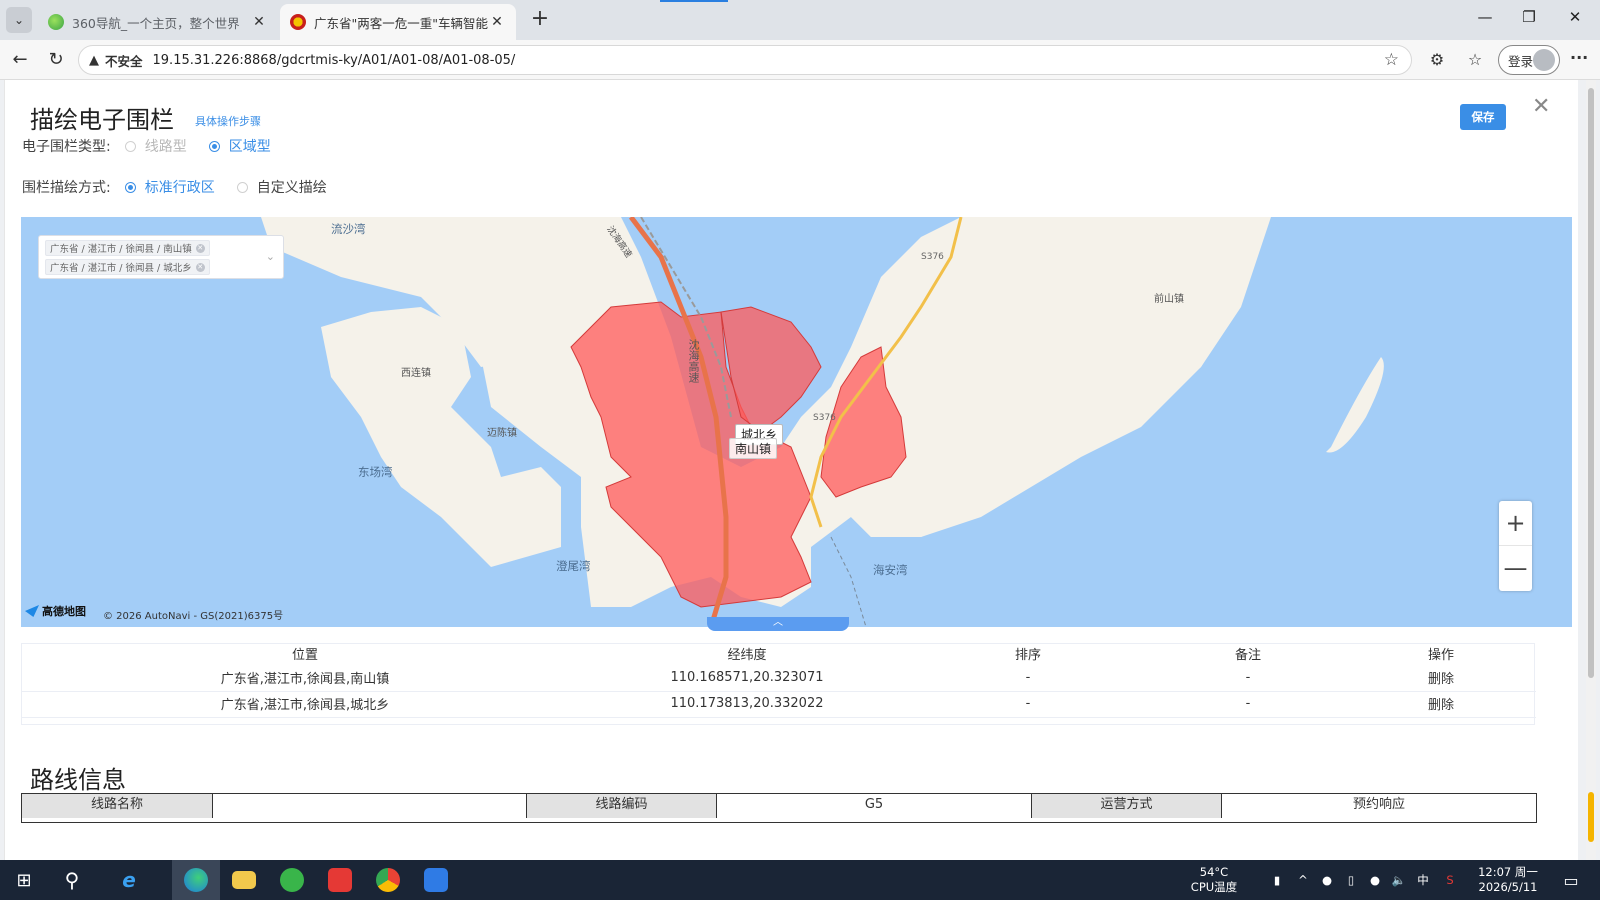 The width and height of the screenshot is (1600, 900). Describe the element at coordinates (348, 229) in the screenshot. I see `place-label: 流沙湾` at that location.